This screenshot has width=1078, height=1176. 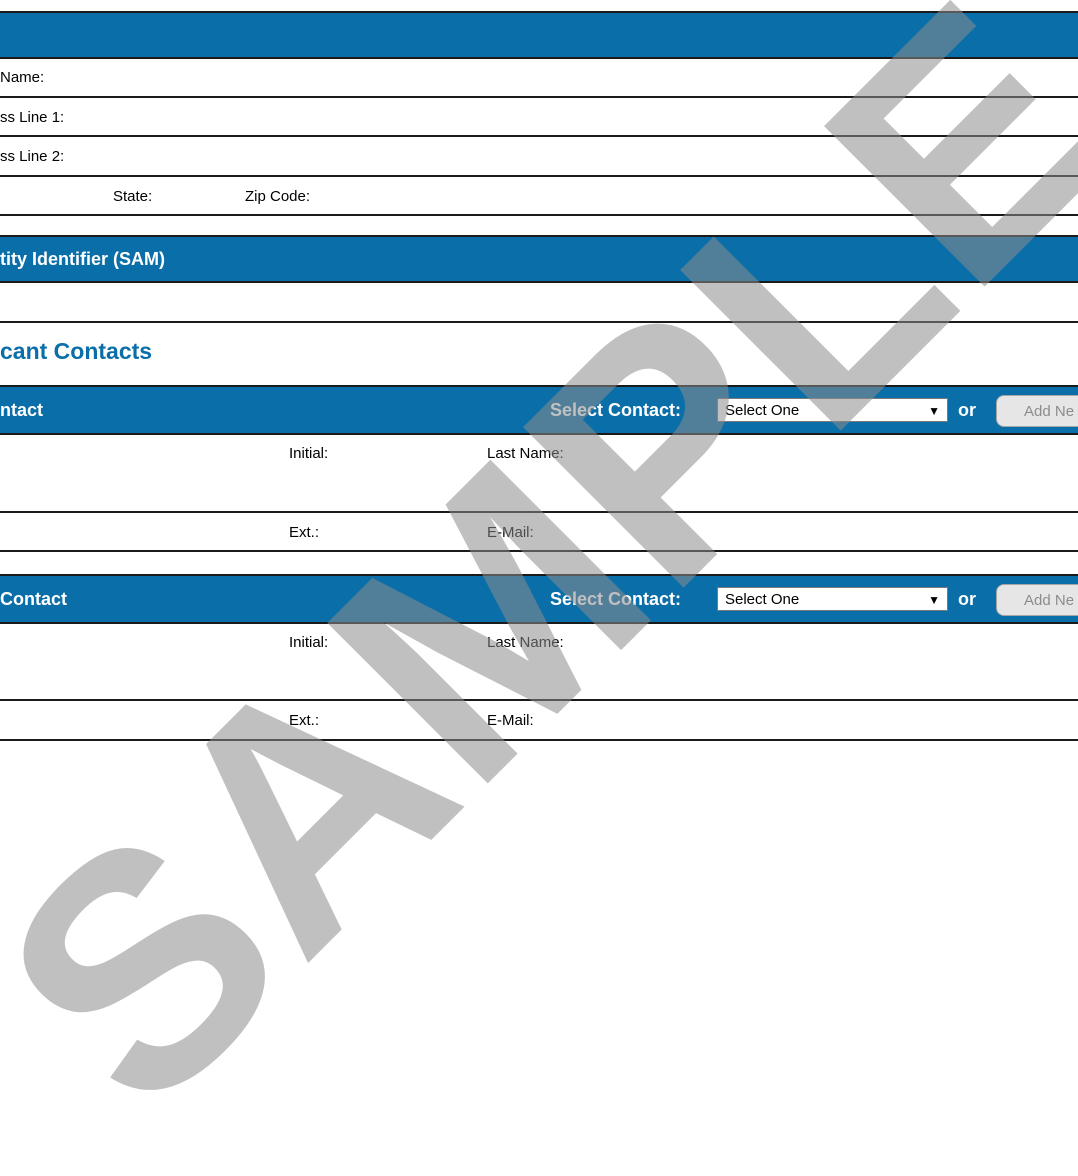 What do you see at coordinates (304, 532) in the screenshot?
I see `contact-1-ext-label: Ext.:` at bounding box center [304, 532].